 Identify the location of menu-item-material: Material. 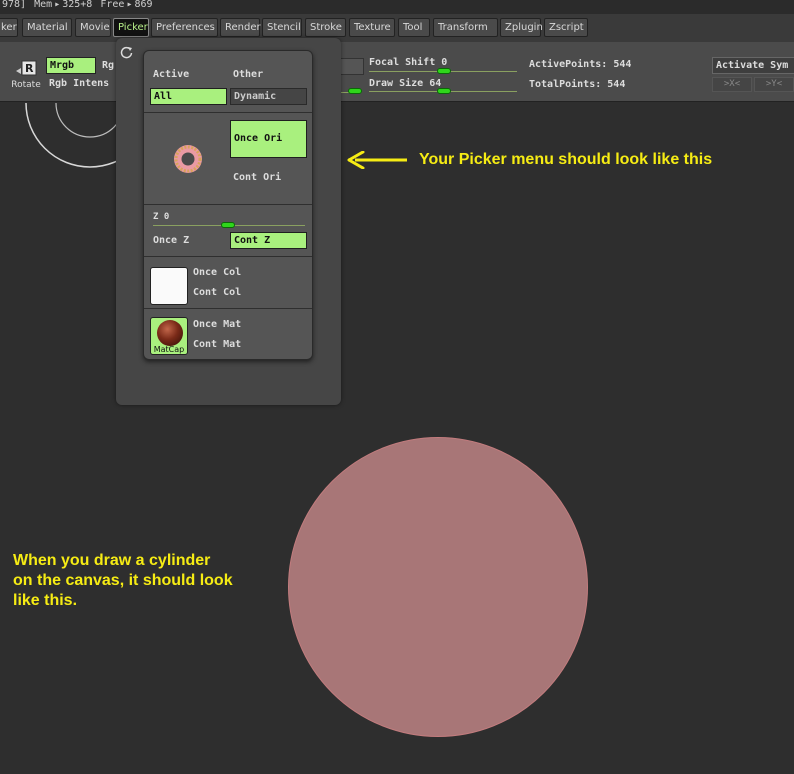
(47, 27).